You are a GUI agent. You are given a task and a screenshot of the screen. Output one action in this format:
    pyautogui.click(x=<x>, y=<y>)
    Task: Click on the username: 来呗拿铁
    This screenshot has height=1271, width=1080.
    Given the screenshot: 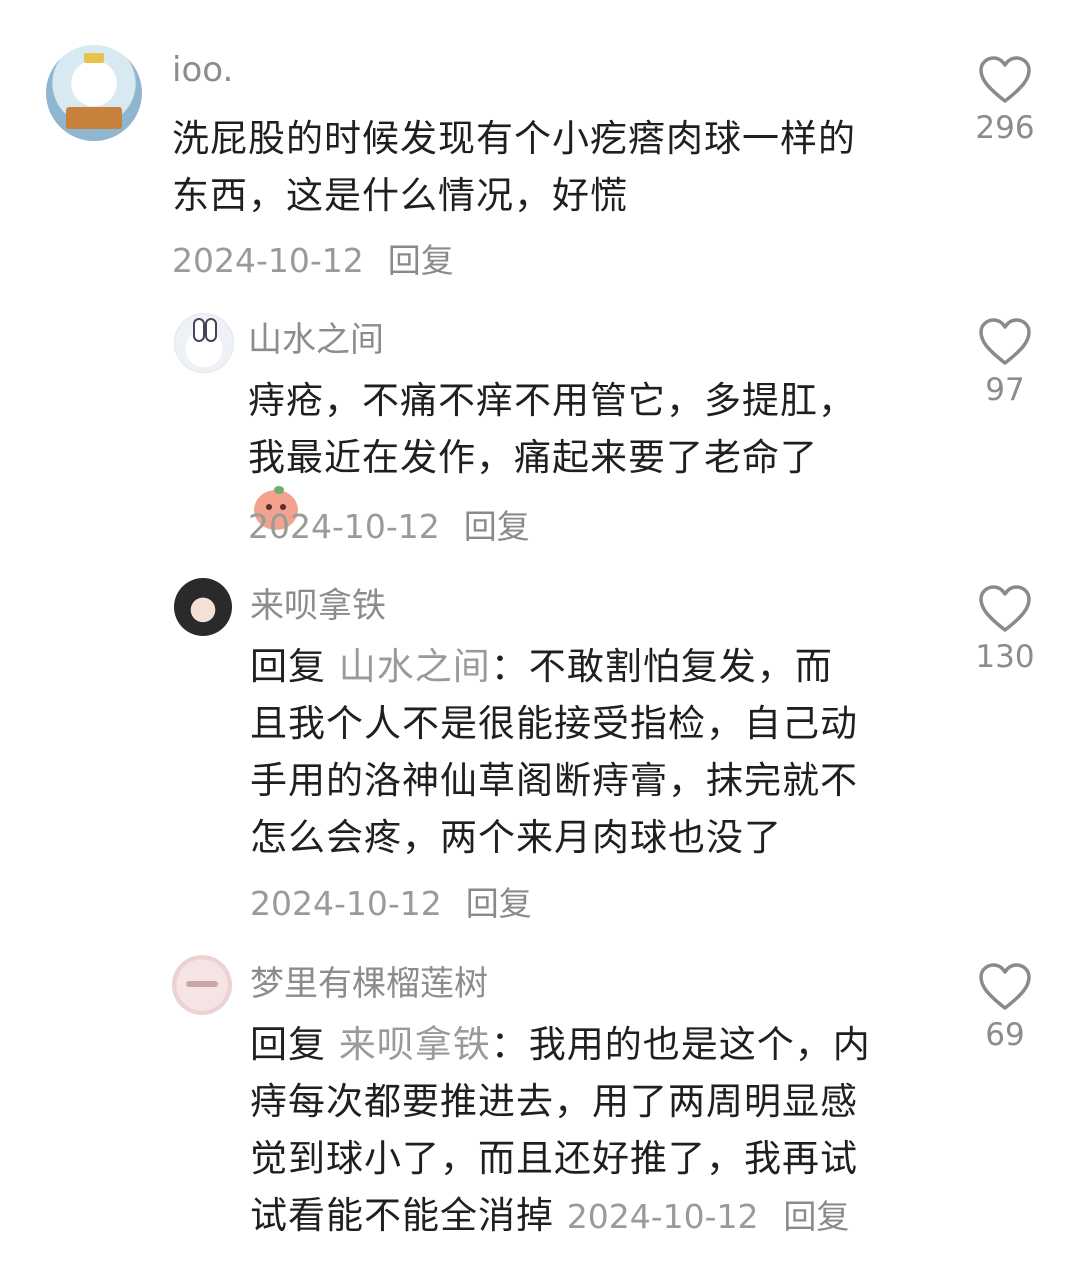 What is the action you would take?
    pyautogui.click(x=318, y=602)
    